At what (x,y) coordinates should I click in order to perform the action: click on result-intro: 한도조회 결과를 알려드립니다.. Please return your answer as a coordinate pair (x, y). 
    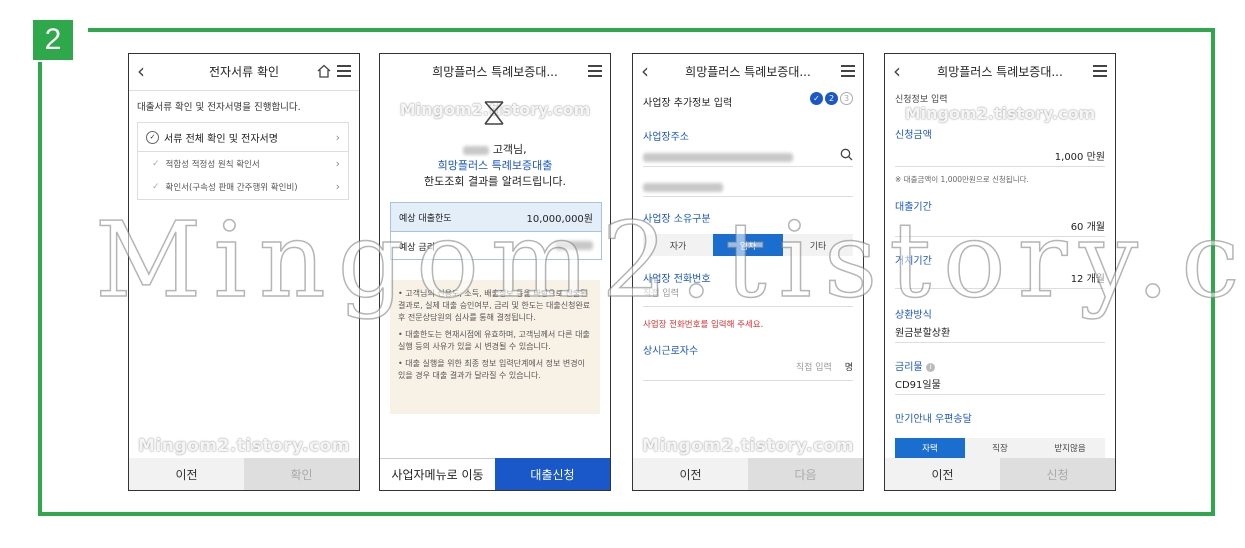
    Looking at the image, I should click on (495, 181).